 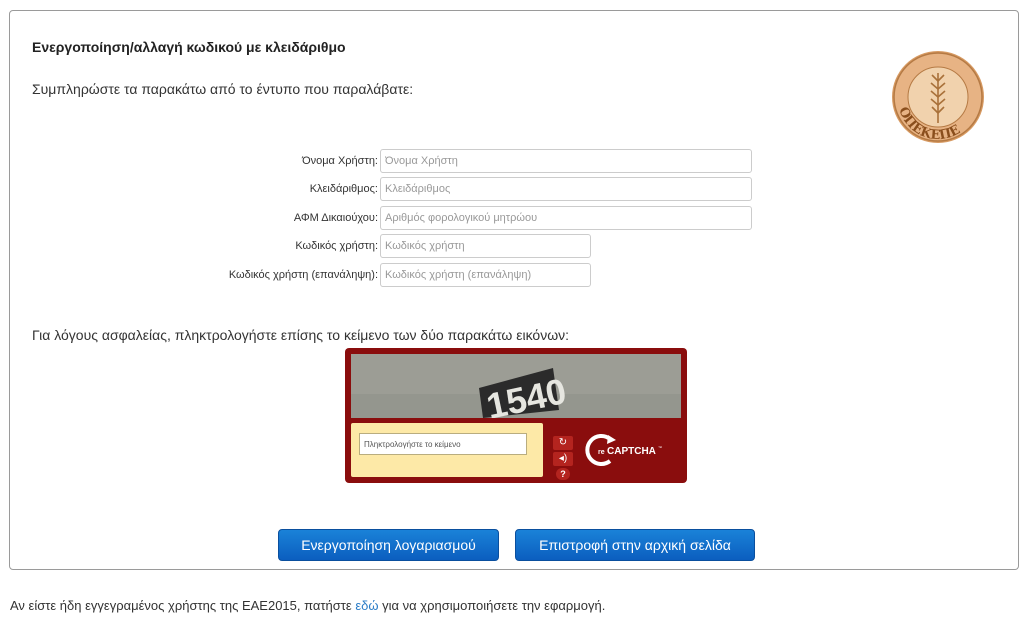 What do you see at coordinates (343, 189) in the screenshot?
I see `keynumber-label: Κλειδάριθμος:` at bounding box center [343, 189].